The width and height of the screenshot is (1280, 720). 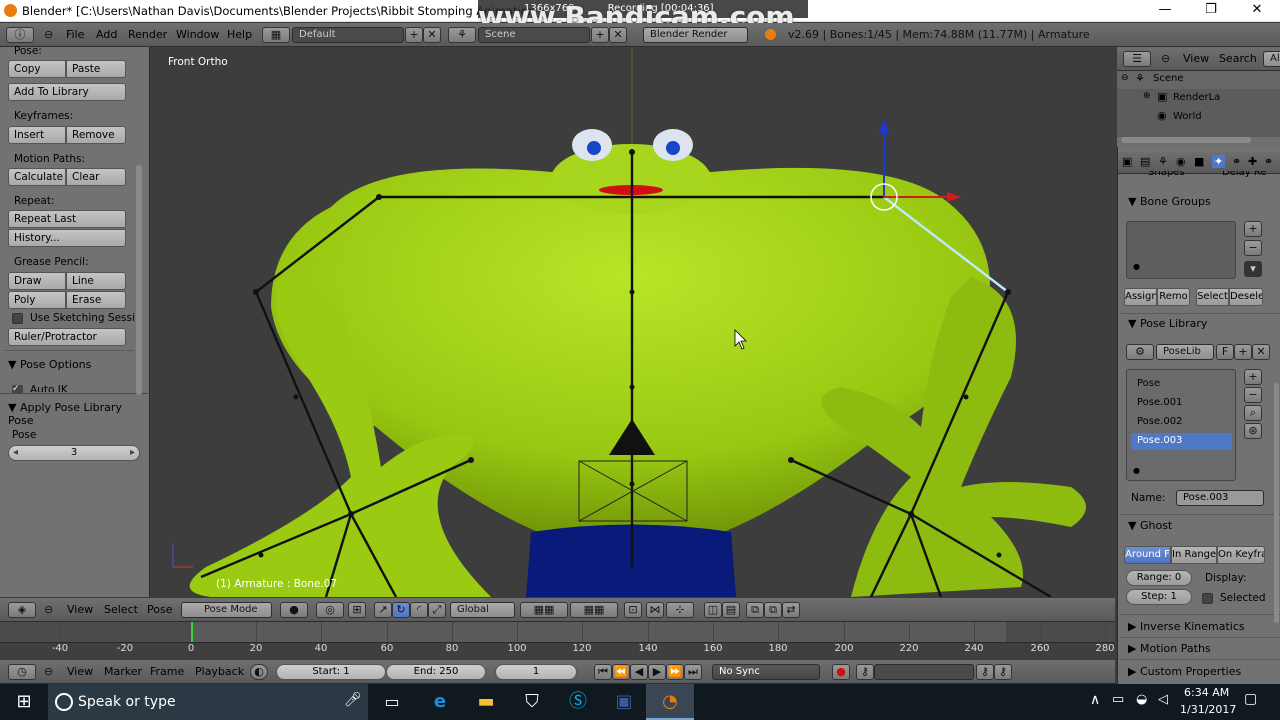 What do you see at coordinates (1241, 555) in the screenshot?
I see `ghost-on-keyframes-button: On Keyfra` at bounding box center [1241, 555].